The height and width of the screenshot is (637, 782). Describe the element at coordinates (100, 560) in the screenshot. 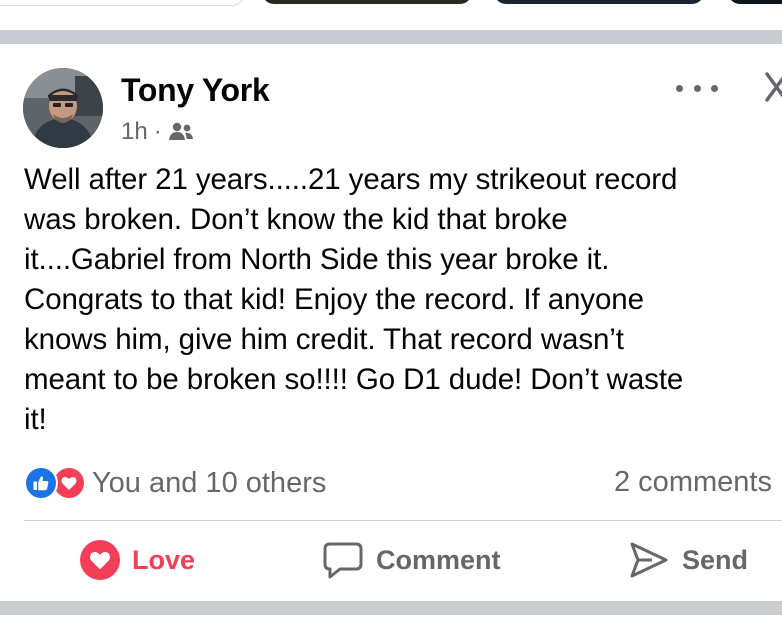

I see `love-reaction-icon` at that location.